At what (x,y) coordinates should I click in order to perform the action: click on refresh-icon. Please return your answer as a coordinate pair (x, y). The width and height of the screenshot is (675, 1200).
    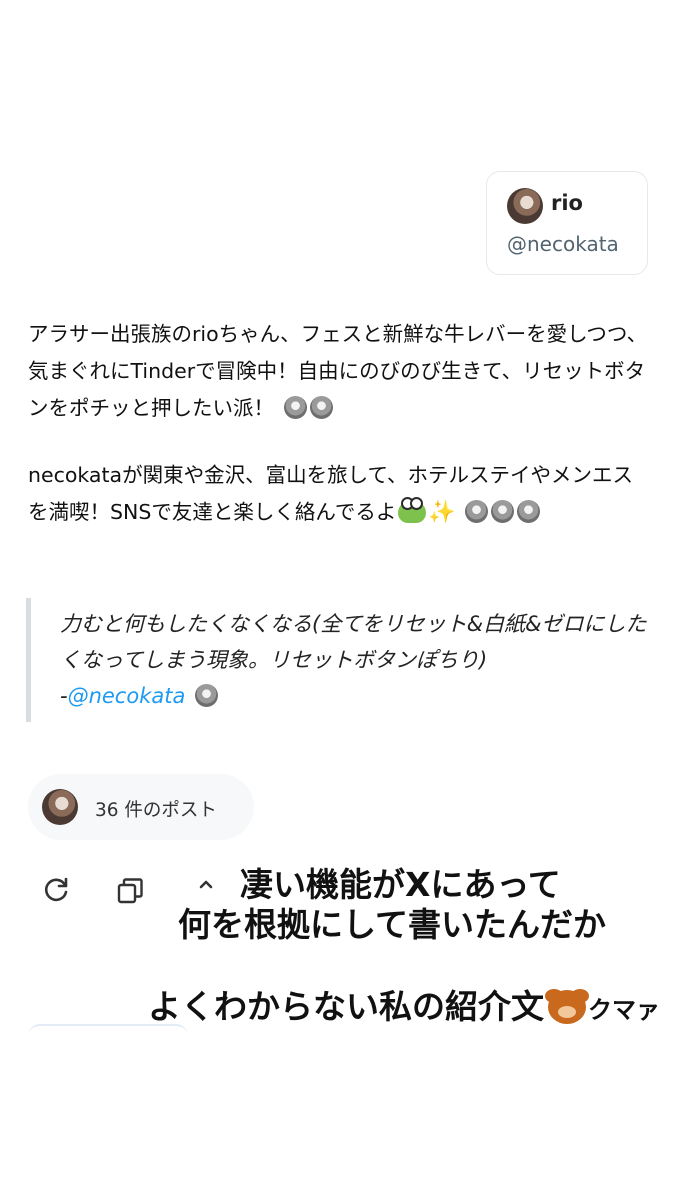
    Looking at the image, I should click on (56, 890).